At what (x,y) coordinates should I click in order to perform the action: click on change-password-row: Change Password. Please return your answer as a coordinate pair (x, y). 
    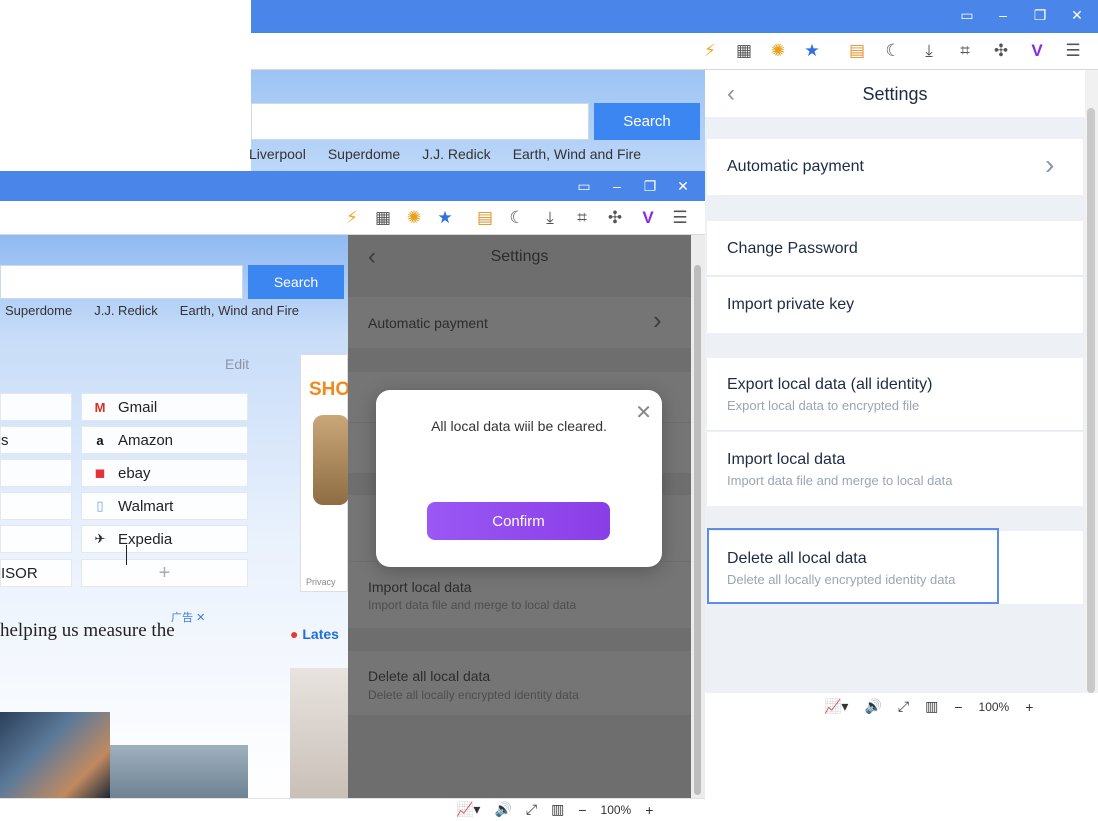
    Looking at the image, I should click on (895, 248).